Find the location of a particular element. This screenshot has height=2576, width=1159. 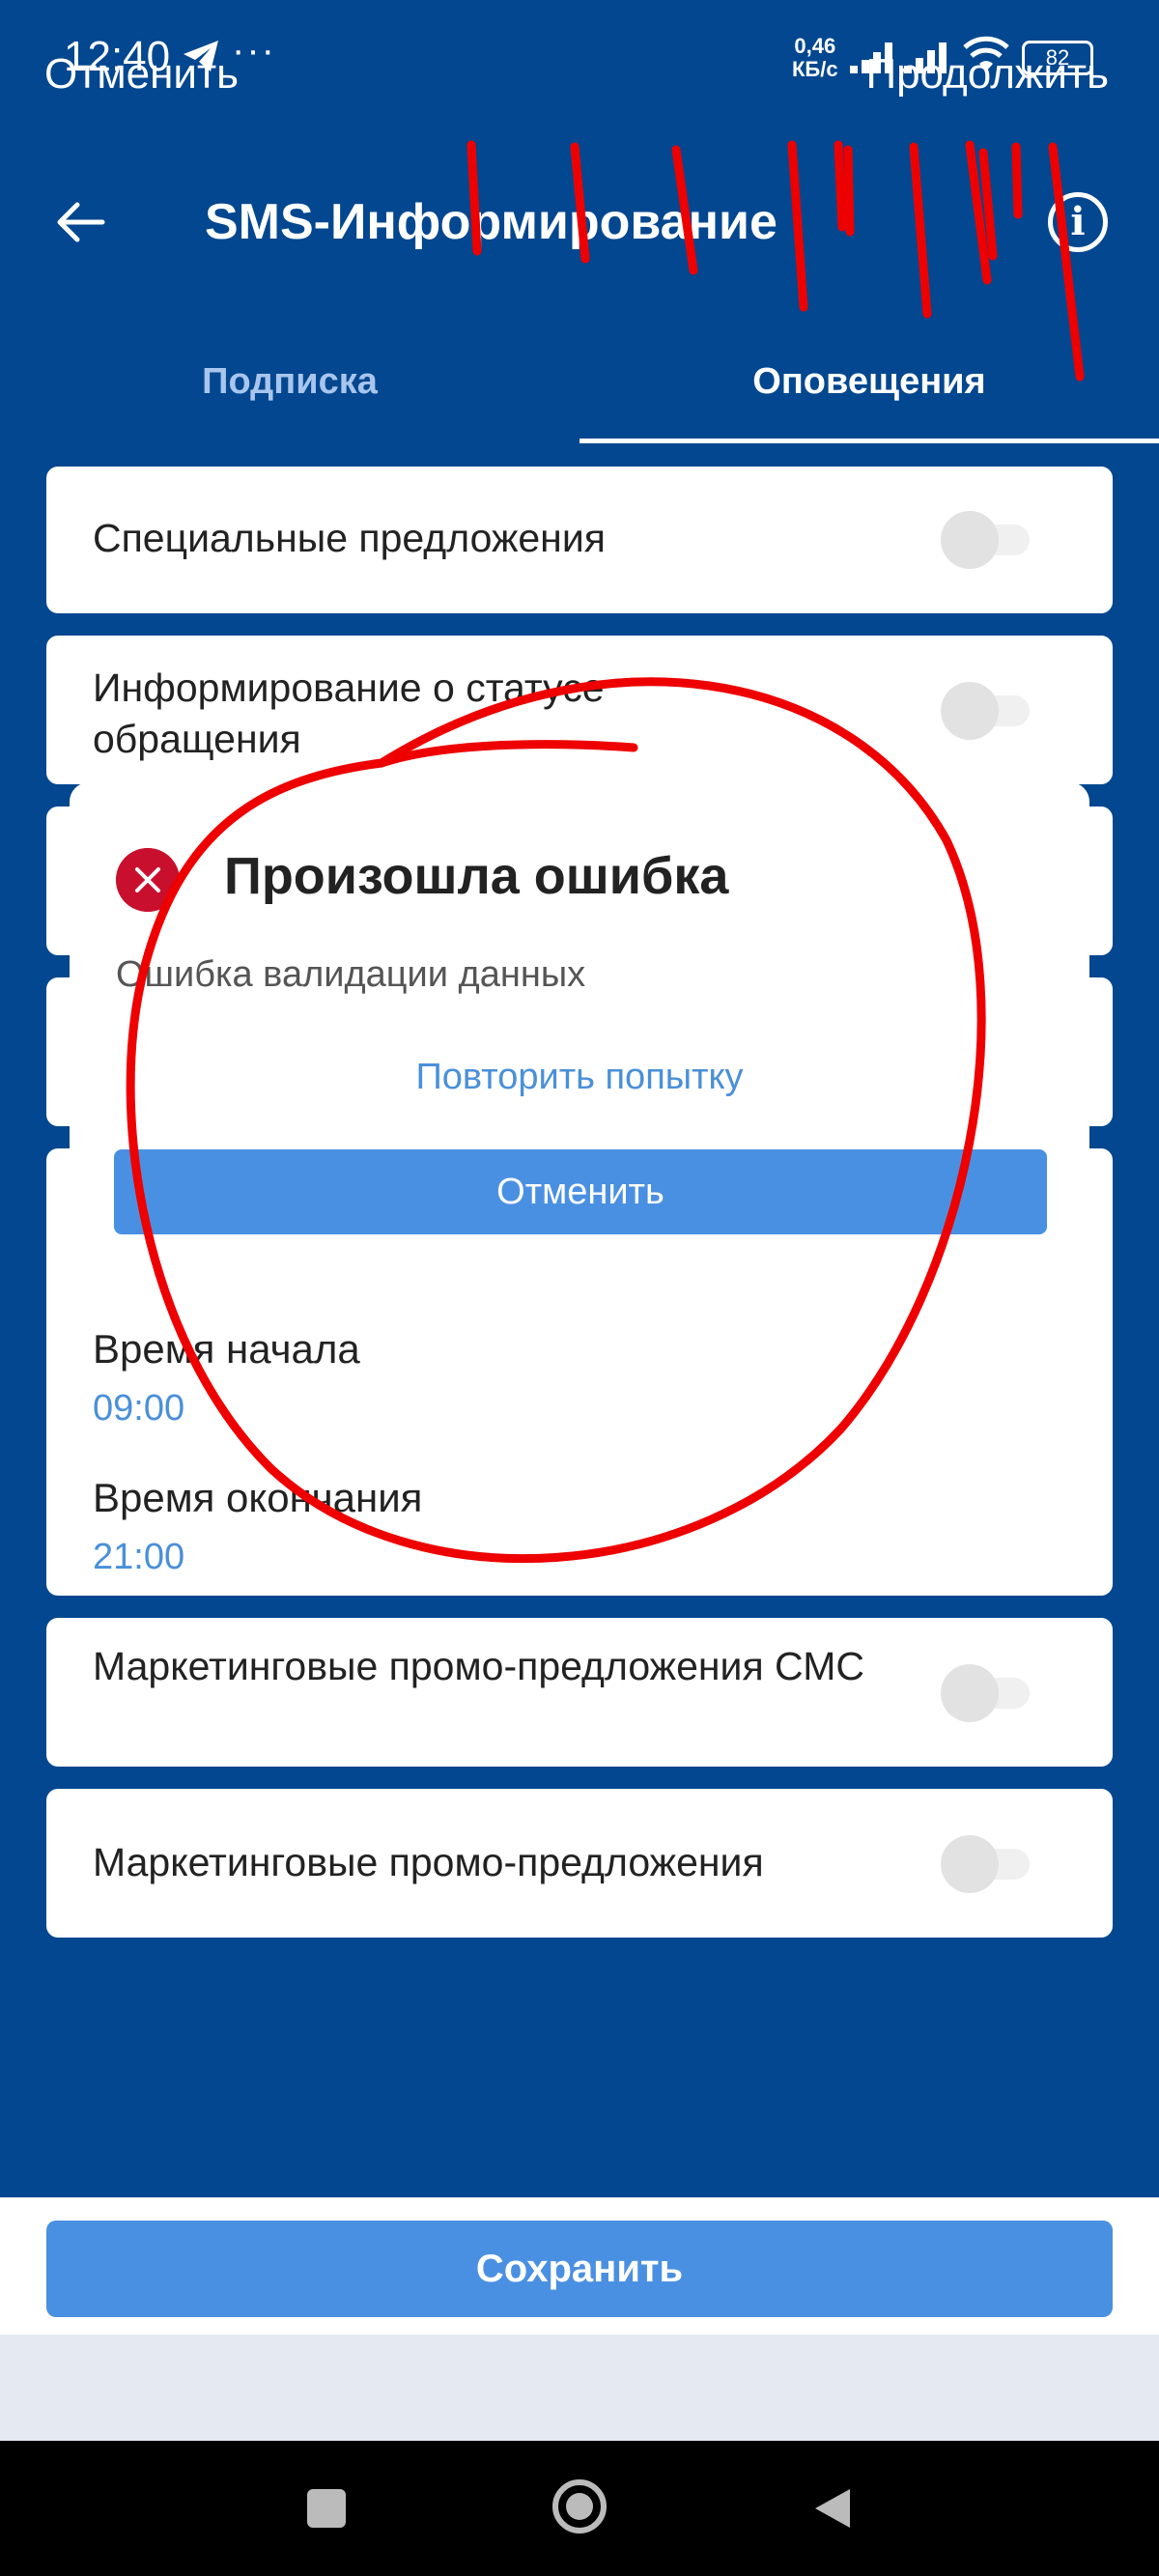

footer: Сохранить is located at coordinates (579, 2266).